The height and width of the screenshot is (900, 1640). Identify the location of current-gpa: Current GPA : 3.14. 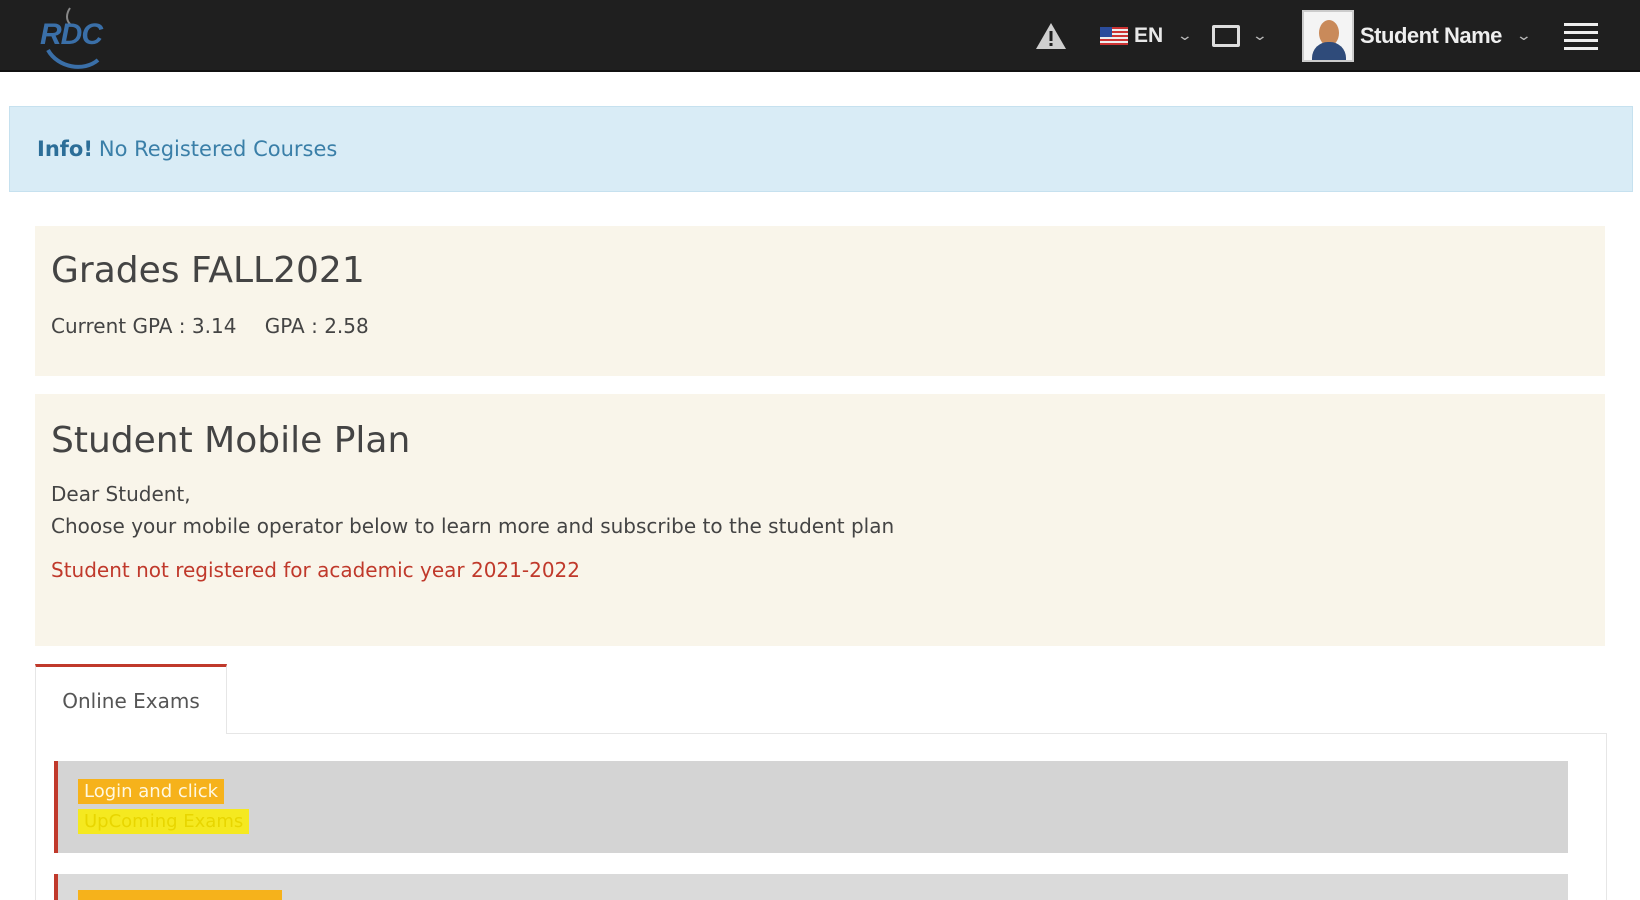
(144, 326).